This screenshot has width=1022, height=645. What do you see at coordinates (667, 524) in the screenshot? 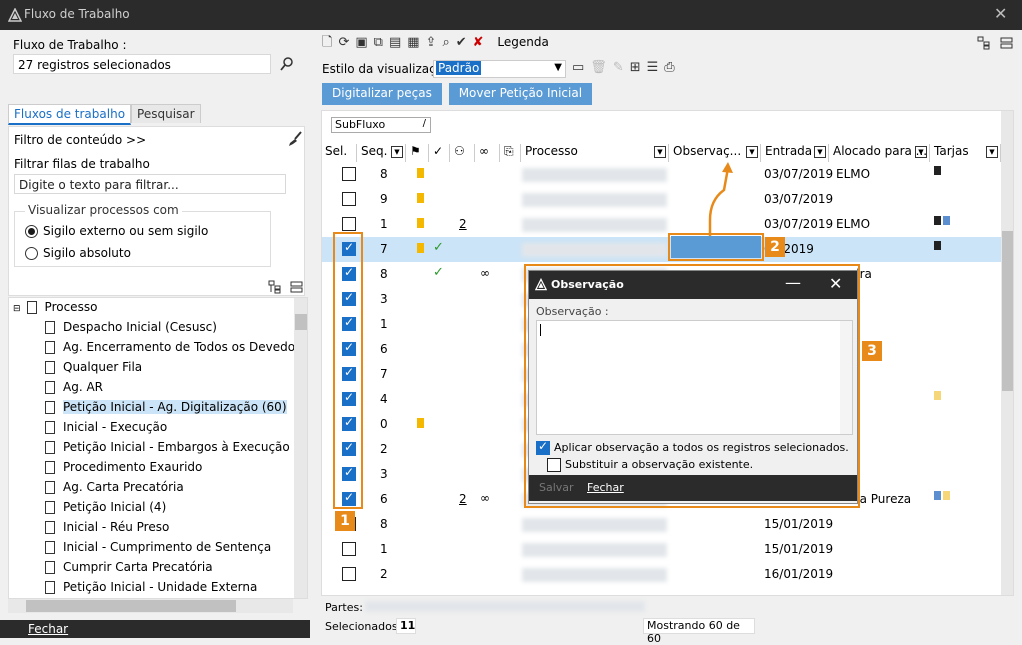
I see `table-row: 8 15/01/2019` at bounding box center [667, 524].